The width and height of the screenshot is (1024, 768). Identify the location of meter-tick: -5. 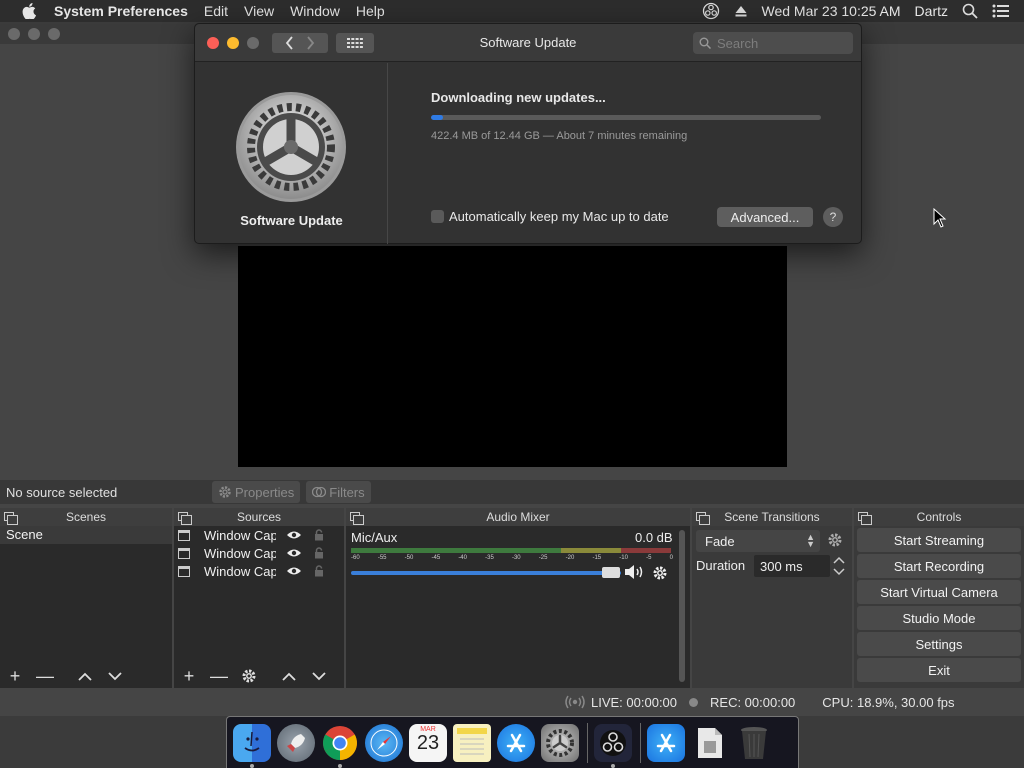
(649, 558).